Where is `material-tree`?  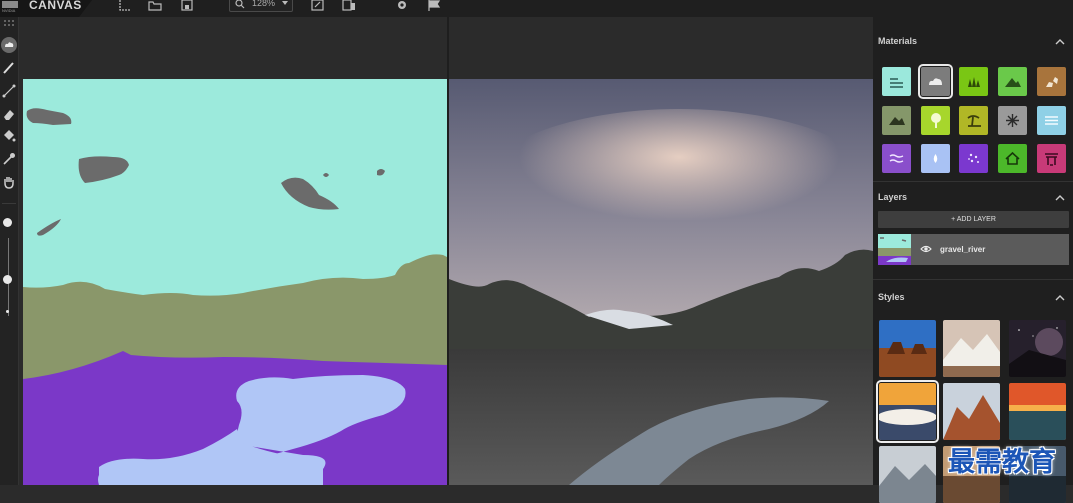
material-tree is located at coordinates (935, 120).